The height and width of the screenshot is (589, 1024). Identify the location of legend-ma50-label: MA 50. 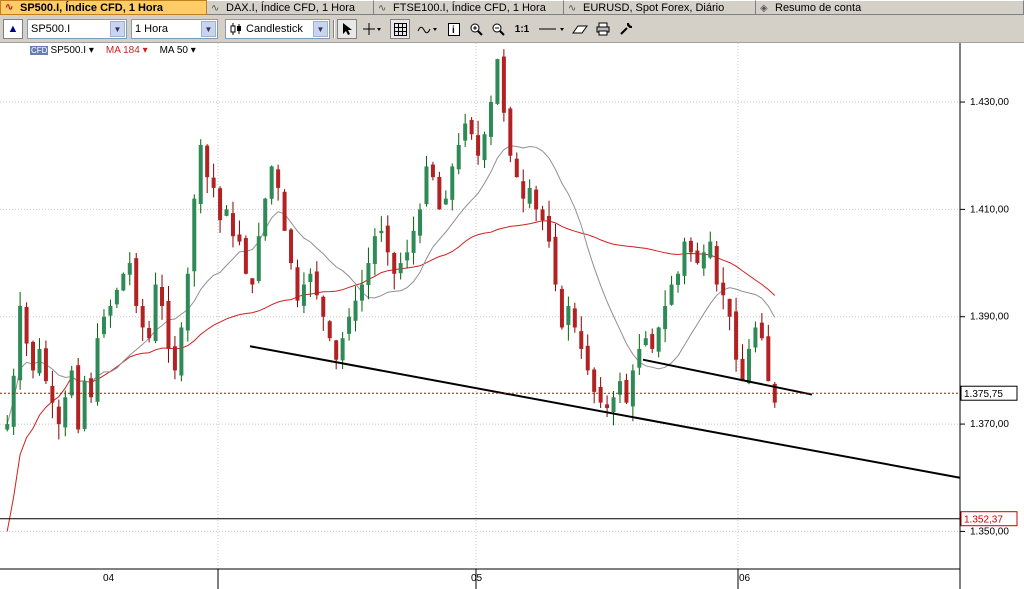
(173, 50).